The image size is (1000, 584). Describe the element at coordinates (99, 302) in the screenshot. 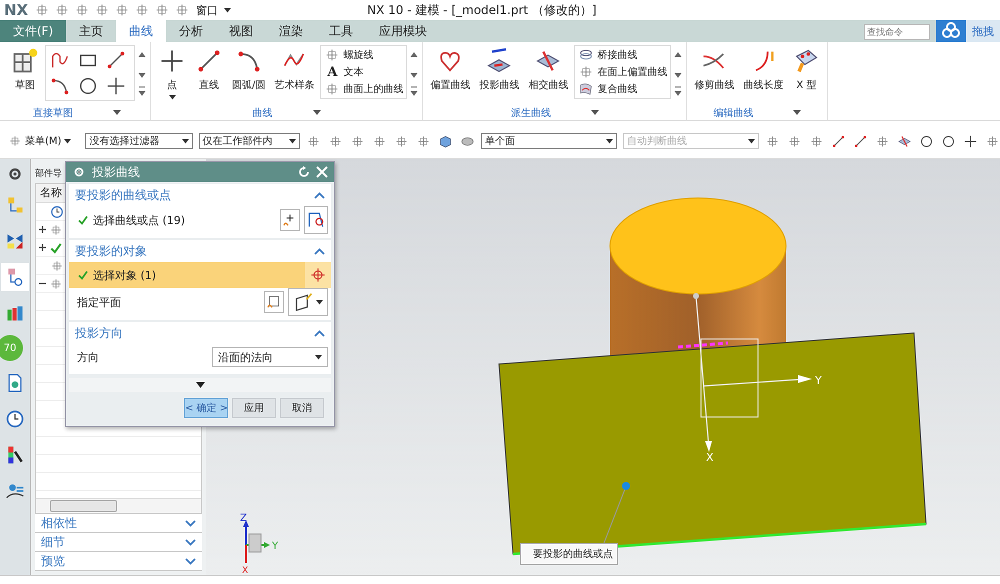

I see `field-label: 指定平面` at that location.